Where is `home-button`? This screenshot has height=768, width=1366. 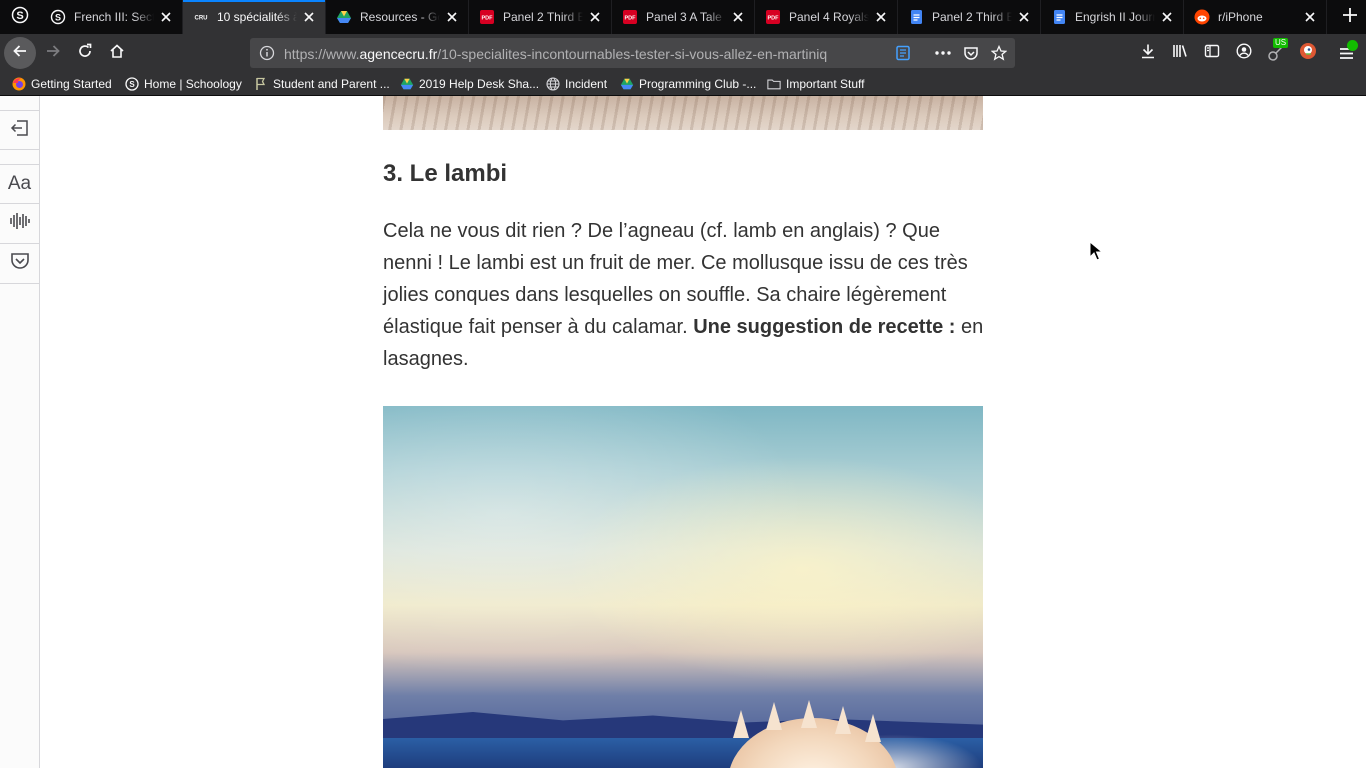 home-button is located at coordinates (117, 53).